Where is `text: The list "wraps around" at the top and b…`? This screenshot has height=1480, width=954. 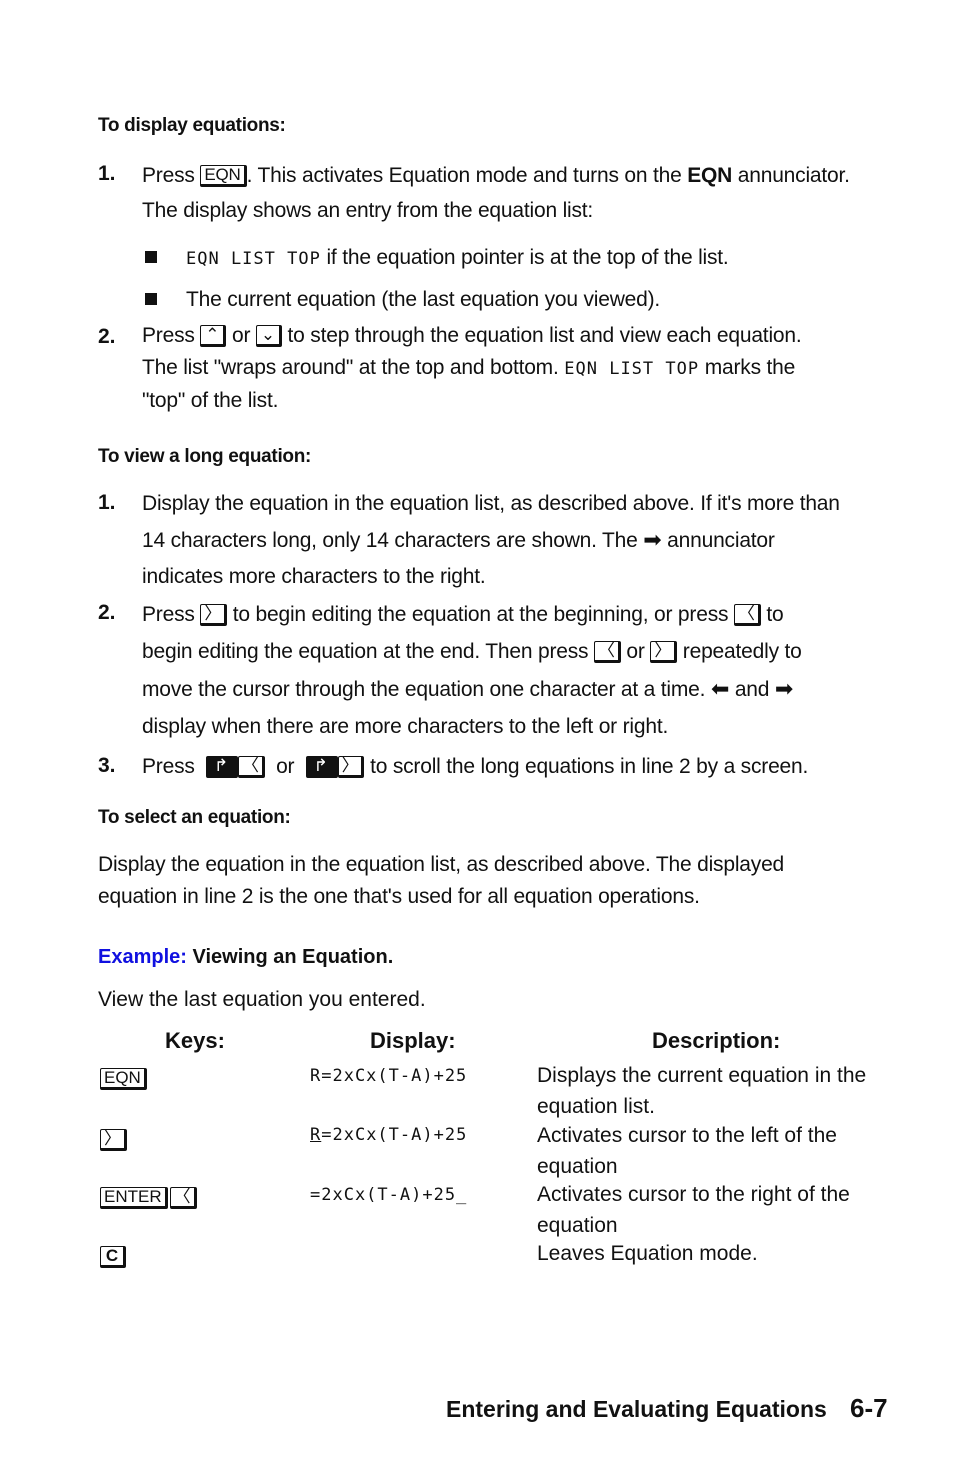
text: The list "wraps around" at the top and b… is located at coordinates (350, 367).